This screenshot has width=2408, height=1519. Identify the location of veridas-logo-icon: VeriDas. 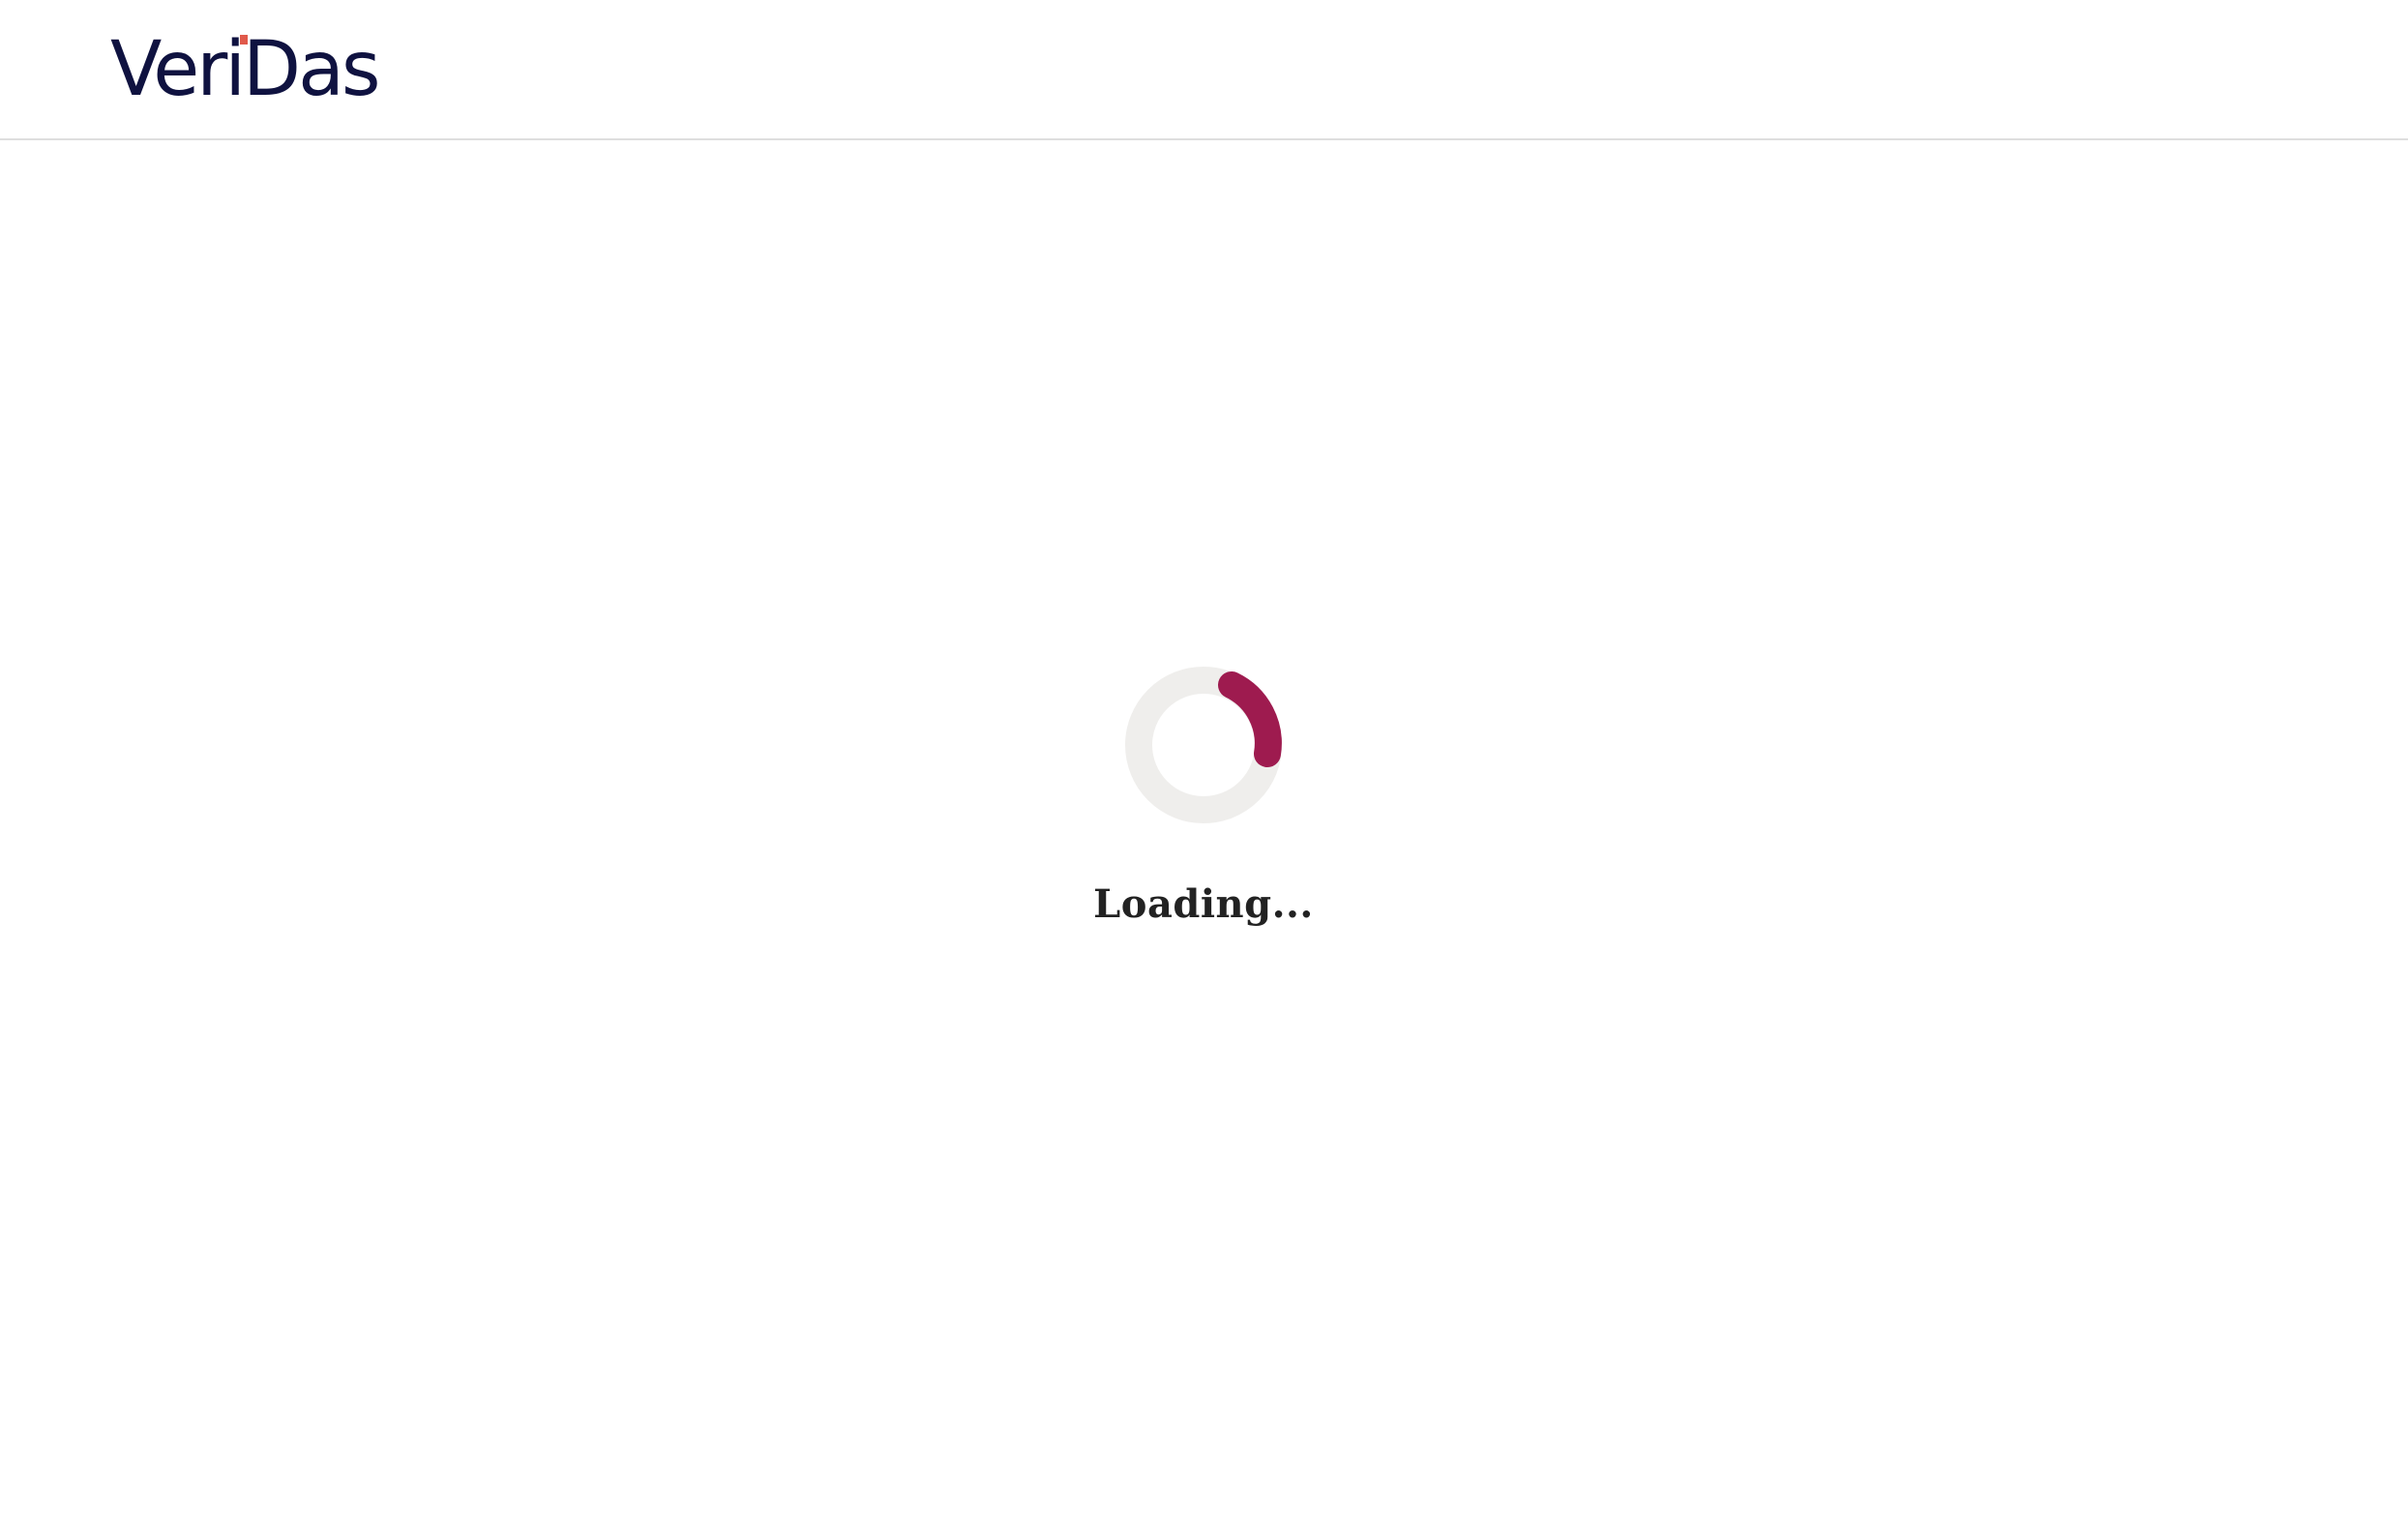
(245, 66).